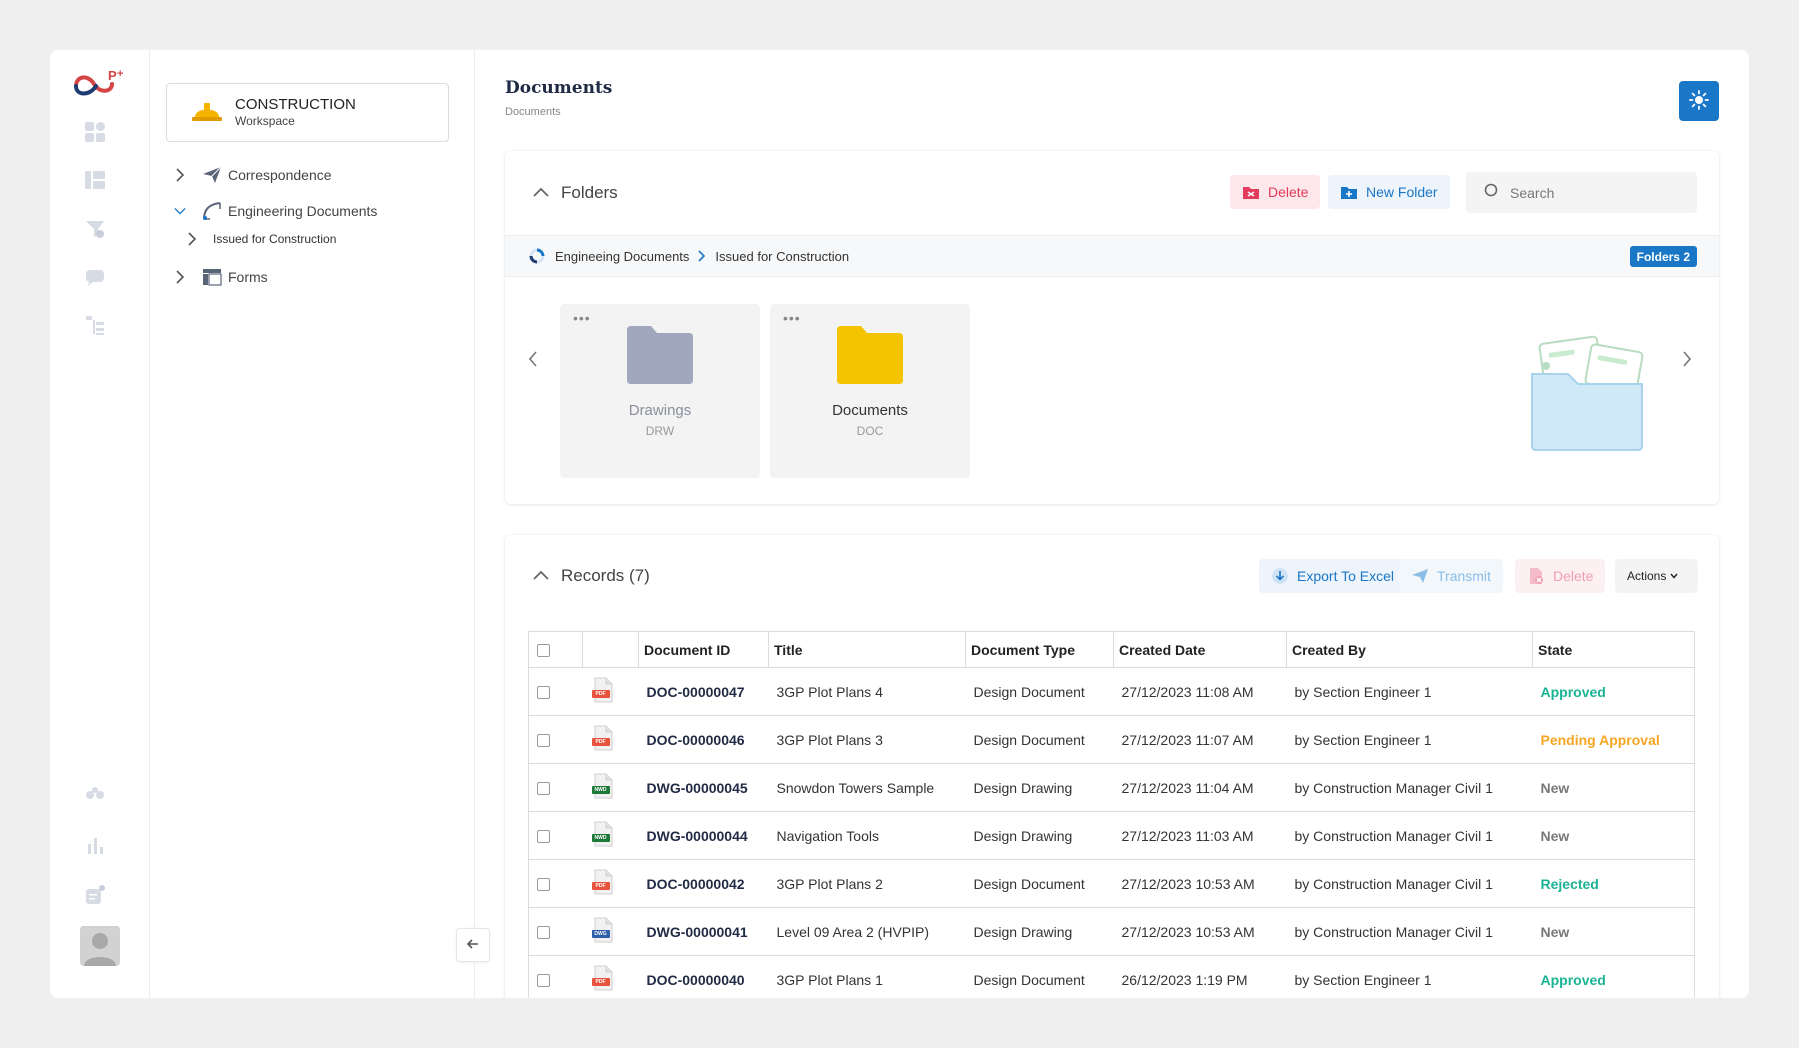 This screenshot has width=1799, height=1048. What do you see at coordinates (100, 946) in the screenshot?
I see `user-avatar` at bounding box center [100, 946].